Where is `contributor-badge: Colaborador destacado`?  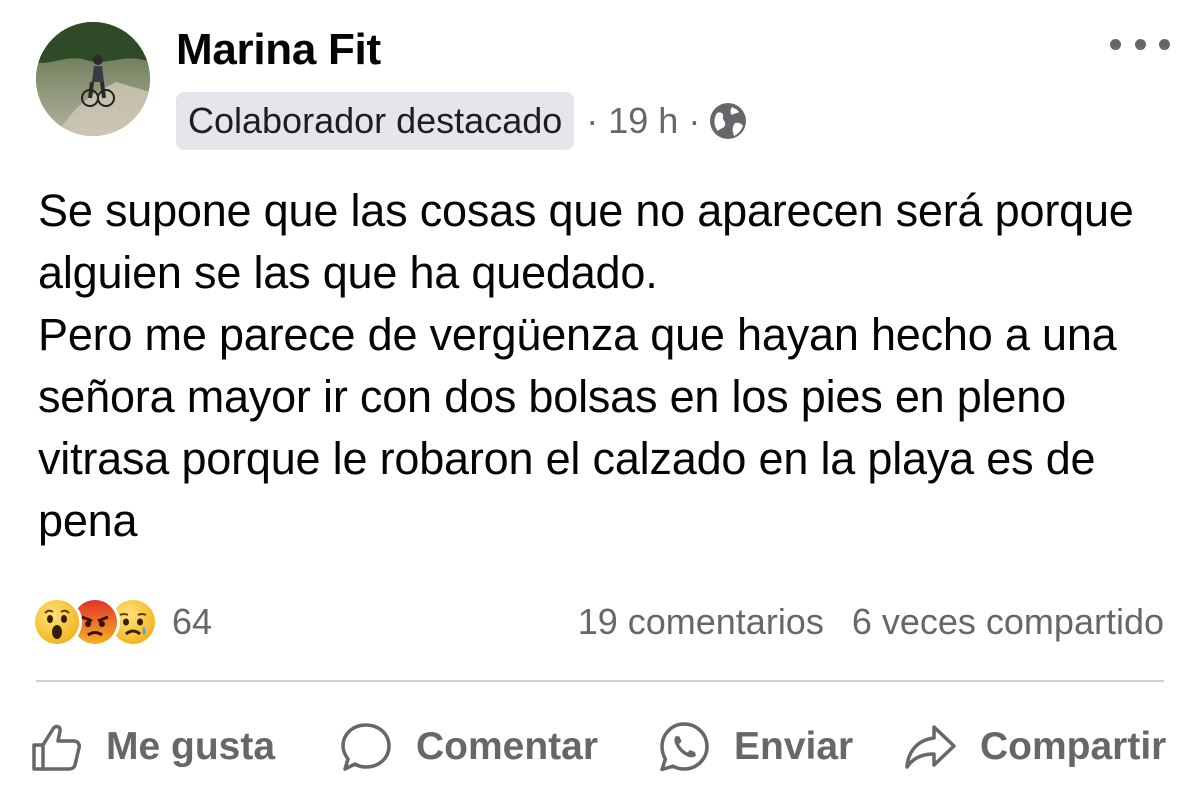
contributor-badge: Colaborador destacado is located at coordinates (375, 121).